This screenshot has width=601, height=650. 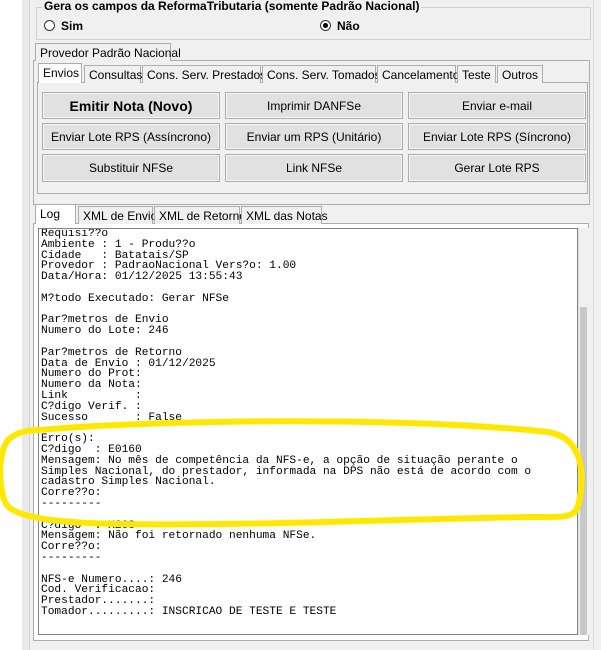 What do you see at coordinates (55, 214) in the screenshot?
I see `tab-log: Log` at bounding box center [55, 214].